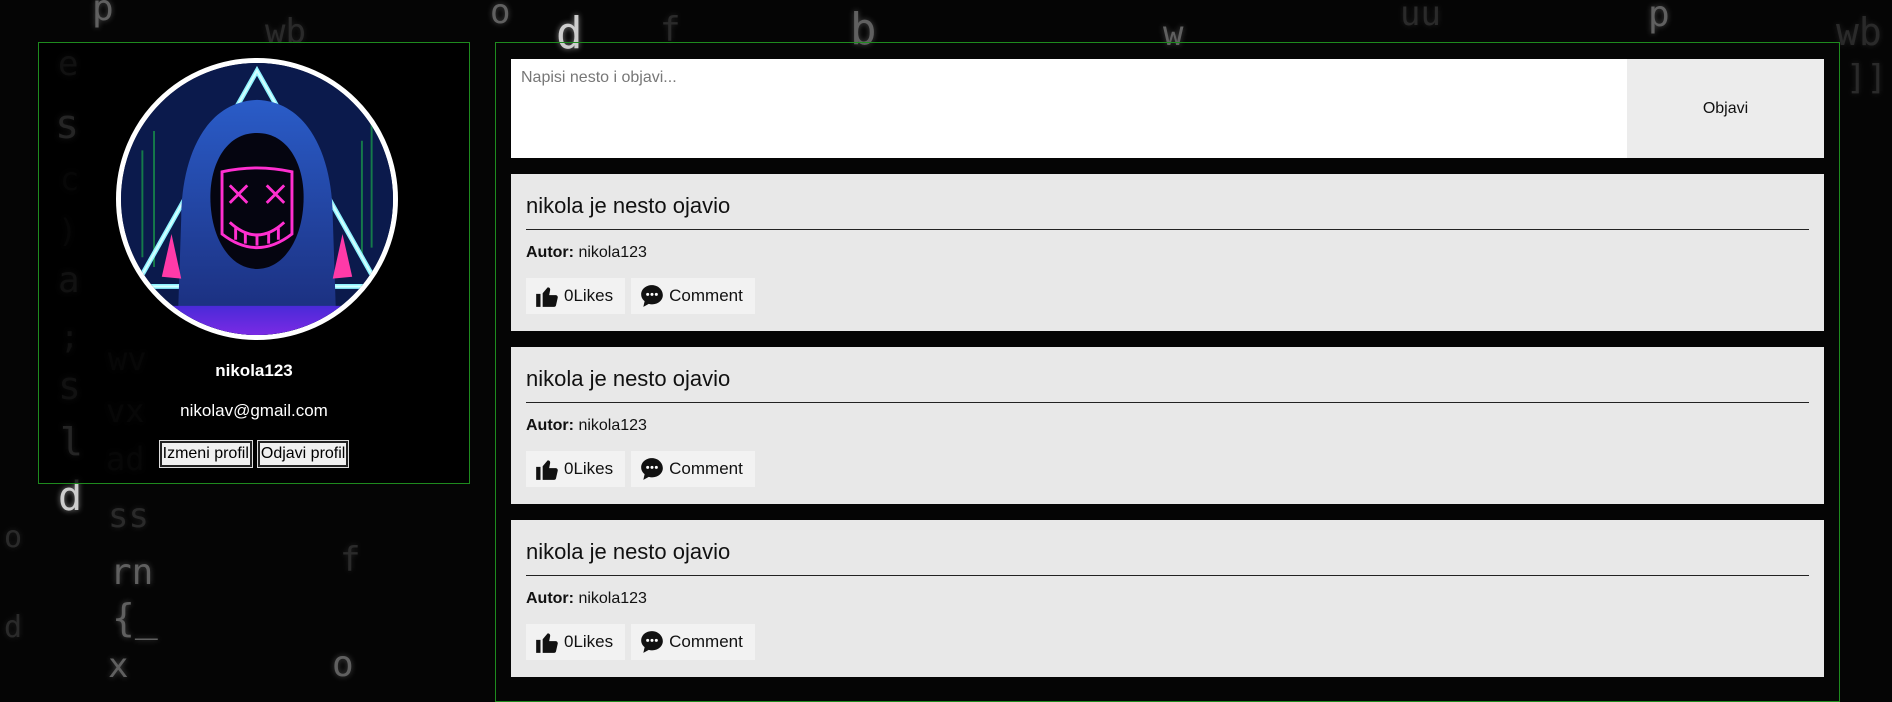  I want to click on profile-username: nikola123, so click(254, 371).